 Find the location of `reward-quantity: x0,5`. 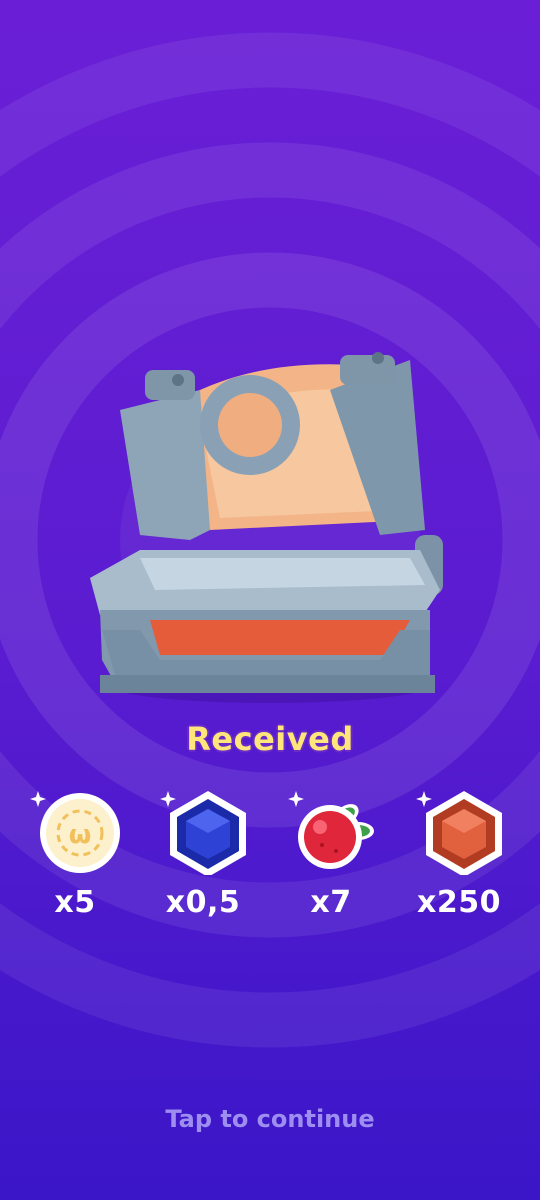

reward-quantity: x0,5 is located at coordinates (203, 902).